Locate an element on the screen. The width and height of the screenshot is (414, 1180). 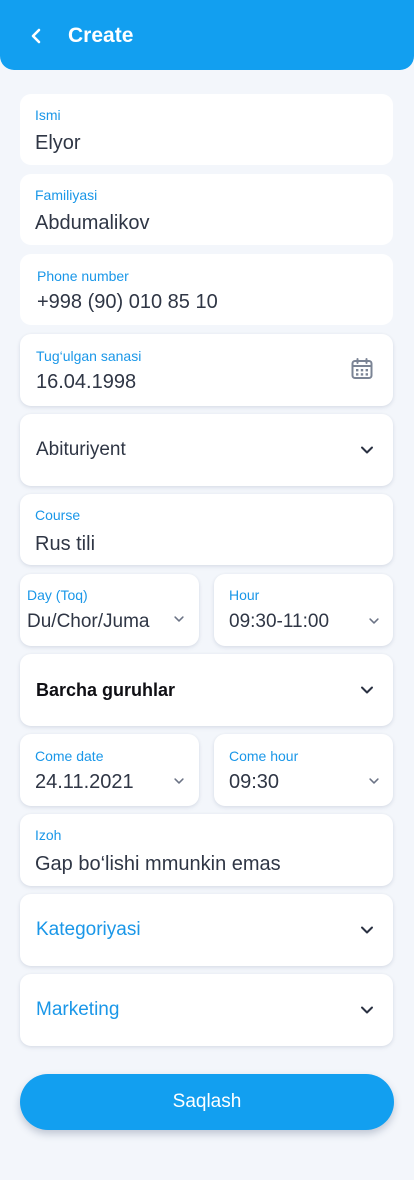
phone-label: Phone number is located at coordinates (83, 276).